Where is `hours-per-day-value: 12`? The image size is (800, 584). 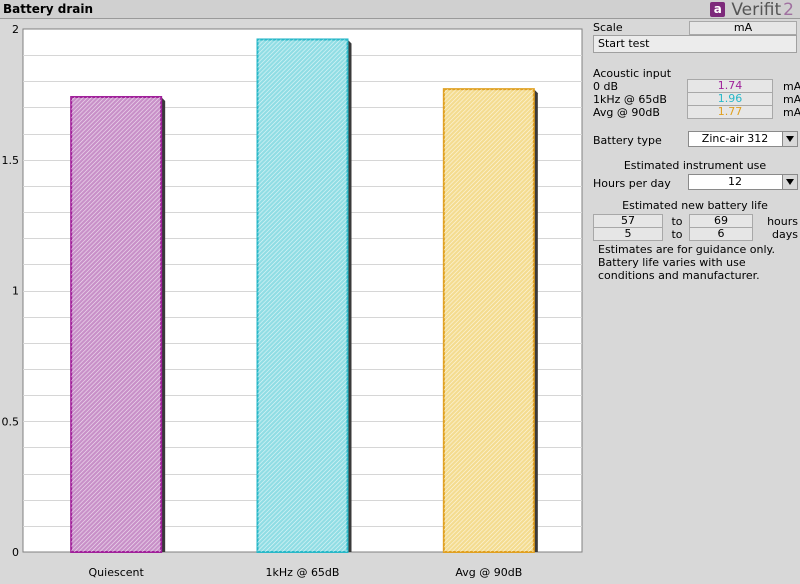
hours-per-day-value: 12 is located at coordinates (735, 181).